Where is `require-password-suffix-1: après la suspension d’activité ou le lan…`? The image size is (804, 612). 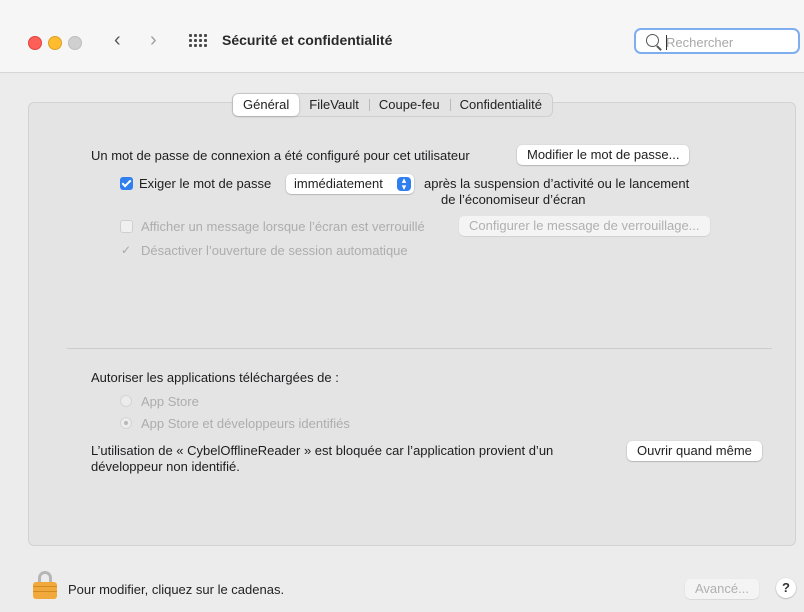
require-password-suffix-1: après la suspension d’activité ou le lan… is located at coordinates (557, 183).